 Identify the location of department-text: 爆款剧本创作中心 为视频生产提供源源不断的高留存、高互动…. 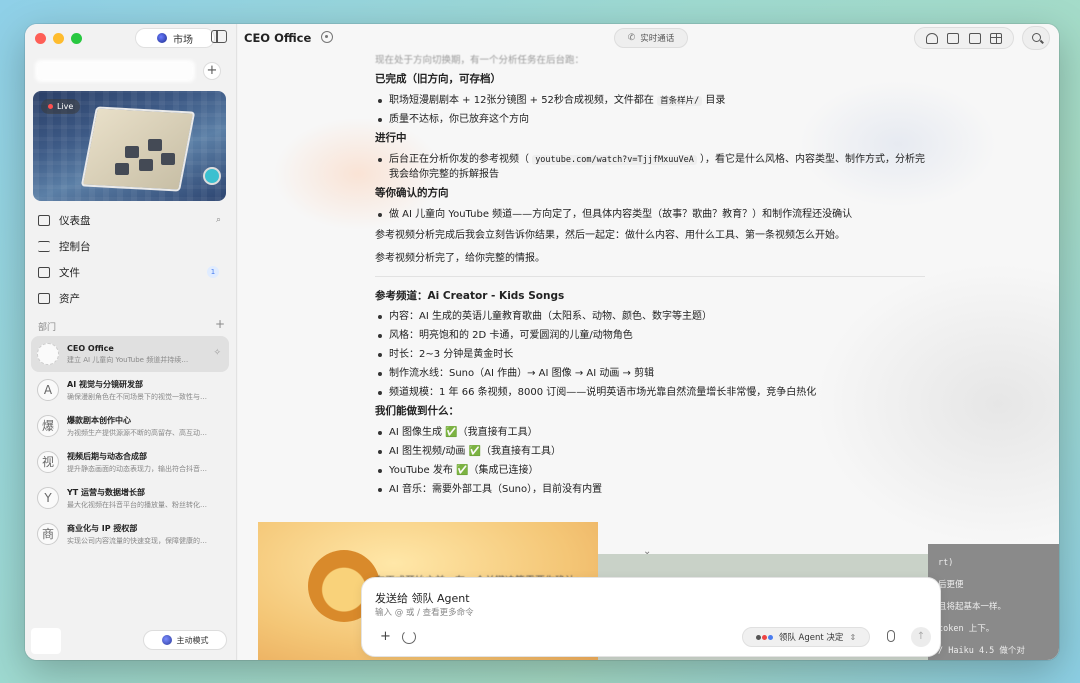
(142, 426).